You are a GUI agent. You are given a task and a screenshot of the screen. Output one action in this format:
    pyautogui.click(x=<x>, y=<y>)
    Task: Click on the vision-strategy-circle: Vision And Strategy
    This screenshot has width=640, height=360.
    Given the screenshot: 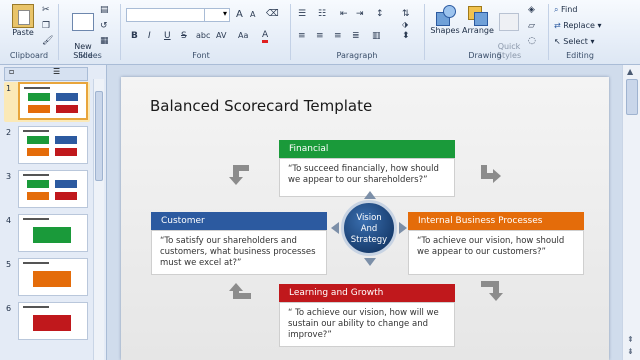 What is the action you would take?
    pyautogui.click(x=369, y=228)
    